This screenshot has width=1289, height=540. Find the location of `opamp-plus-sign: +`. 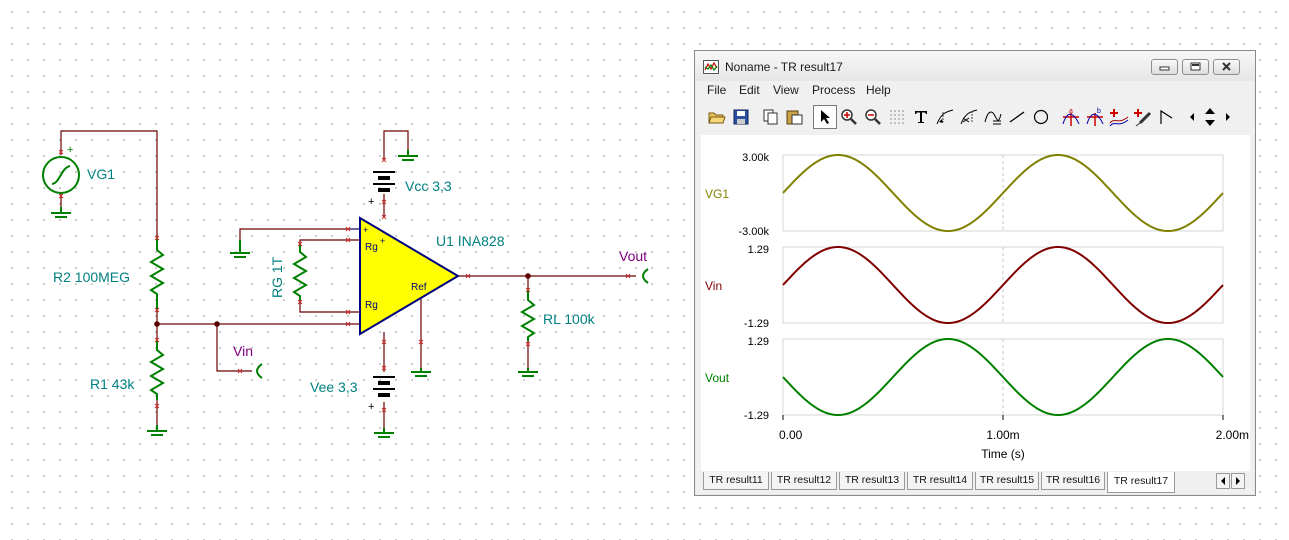

opamp-plus-sign: + is located at coordinates (365, 230).